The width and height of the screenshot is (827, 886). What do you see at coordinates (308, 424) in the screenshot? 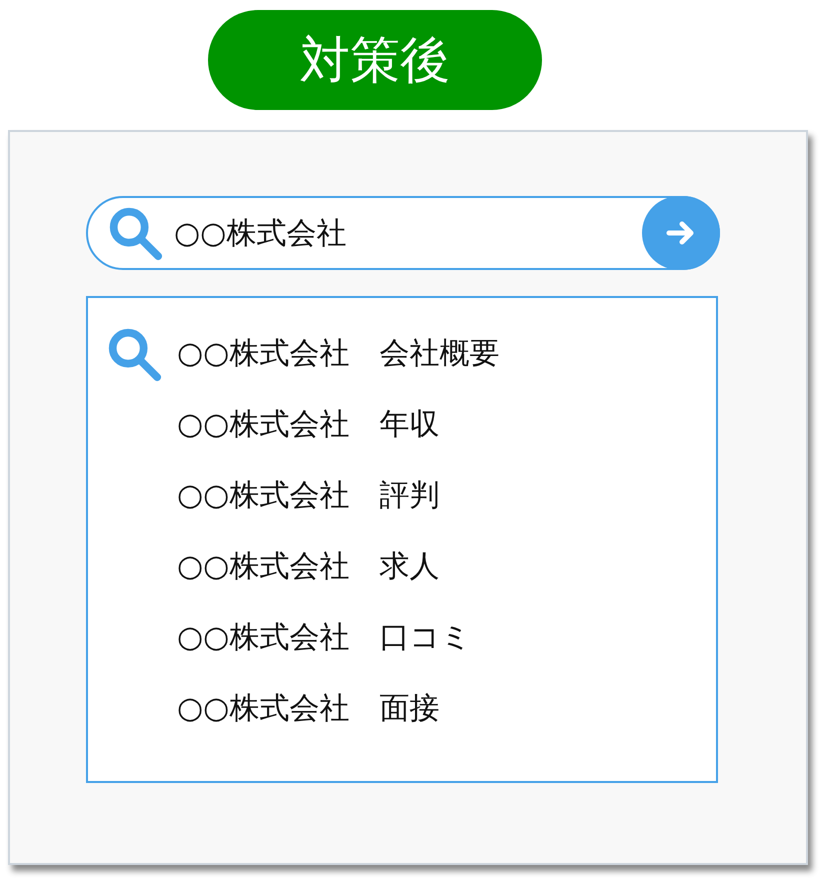
I see `suggestion-item: ○○株式会社 年収` at bounding box center [308, 424].